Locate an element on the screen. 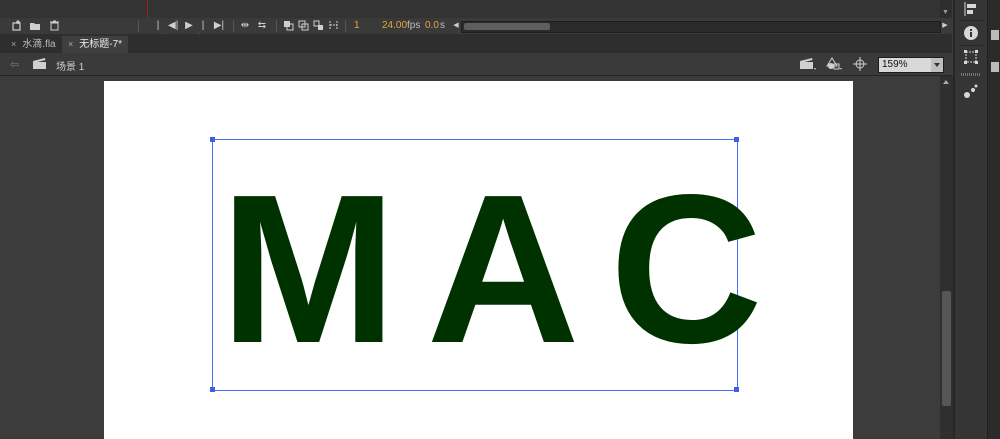 This screenshot has height=439, width=1000. modify-markers-icon is located at coordinates (333, 26).